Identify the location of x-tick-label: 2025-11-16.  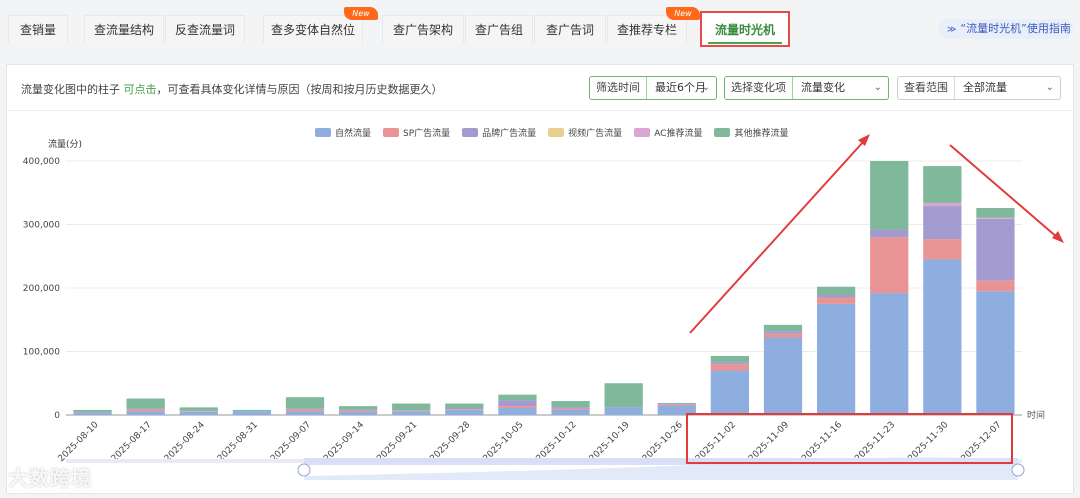
(822, 442).